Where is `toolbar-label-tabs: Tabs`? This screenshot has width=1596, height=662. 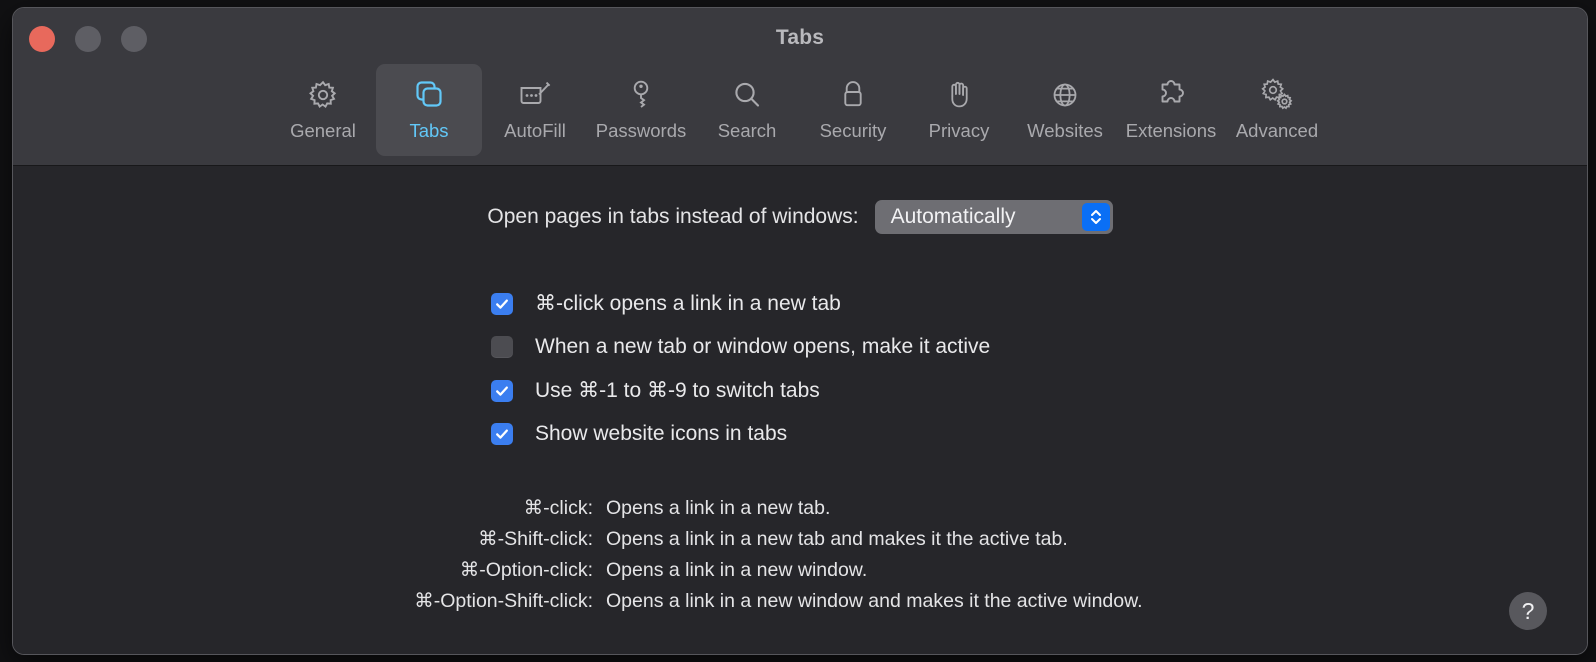 toolbar-label-tabs: Tabs is located at coordinates (429, 130).